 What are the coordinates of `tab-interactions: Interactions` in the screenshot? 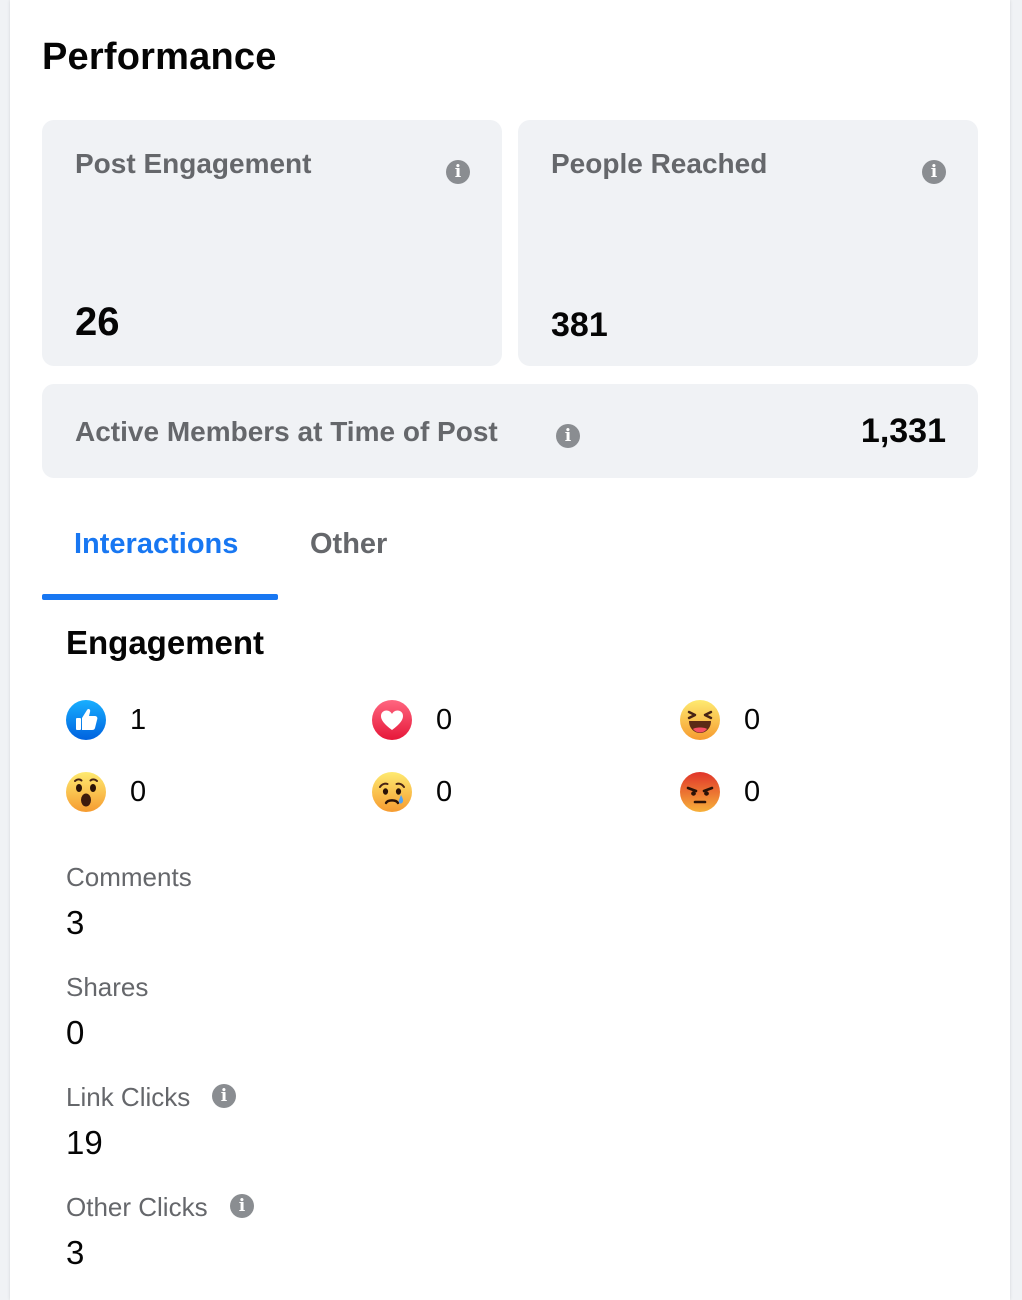 It's located at (156, 544).